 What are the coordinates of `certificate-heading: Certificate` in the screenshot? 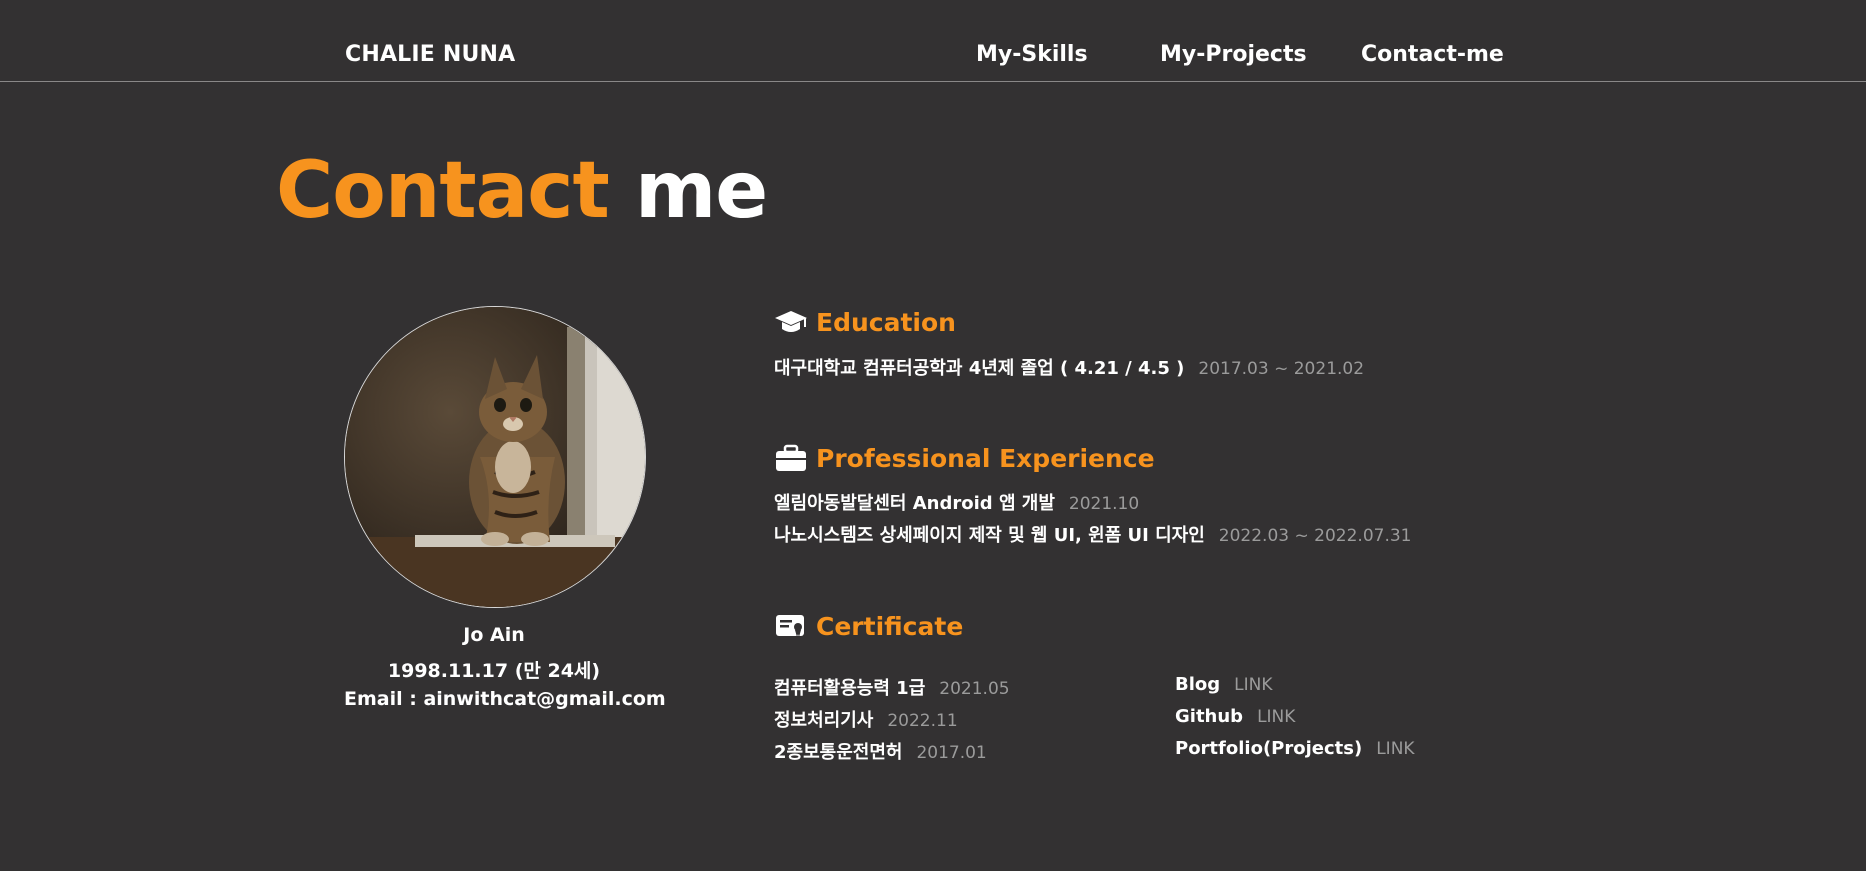 It's located at (868, 626).